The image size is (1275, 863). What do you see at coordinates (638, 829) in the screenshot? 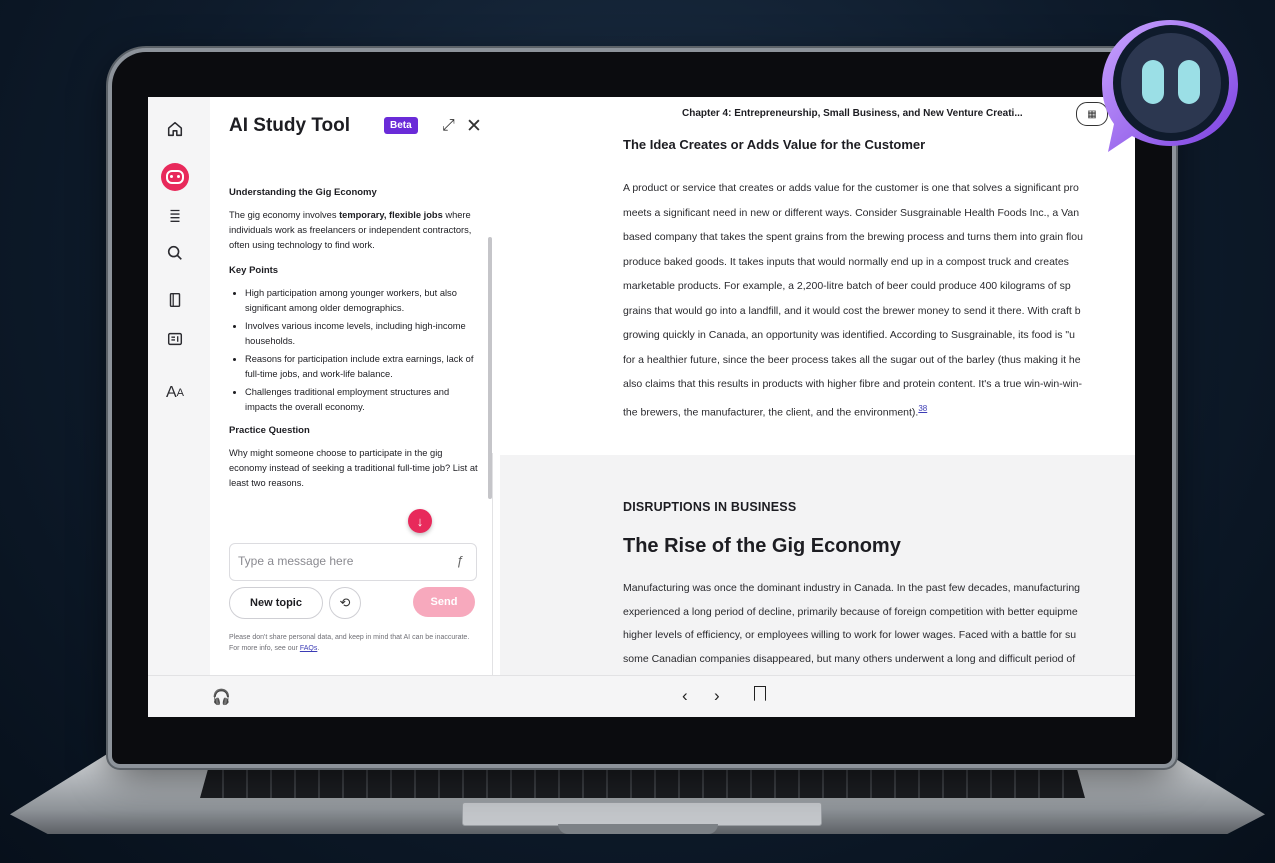
I see `laptop-notch` at bounding box center [638, 829].